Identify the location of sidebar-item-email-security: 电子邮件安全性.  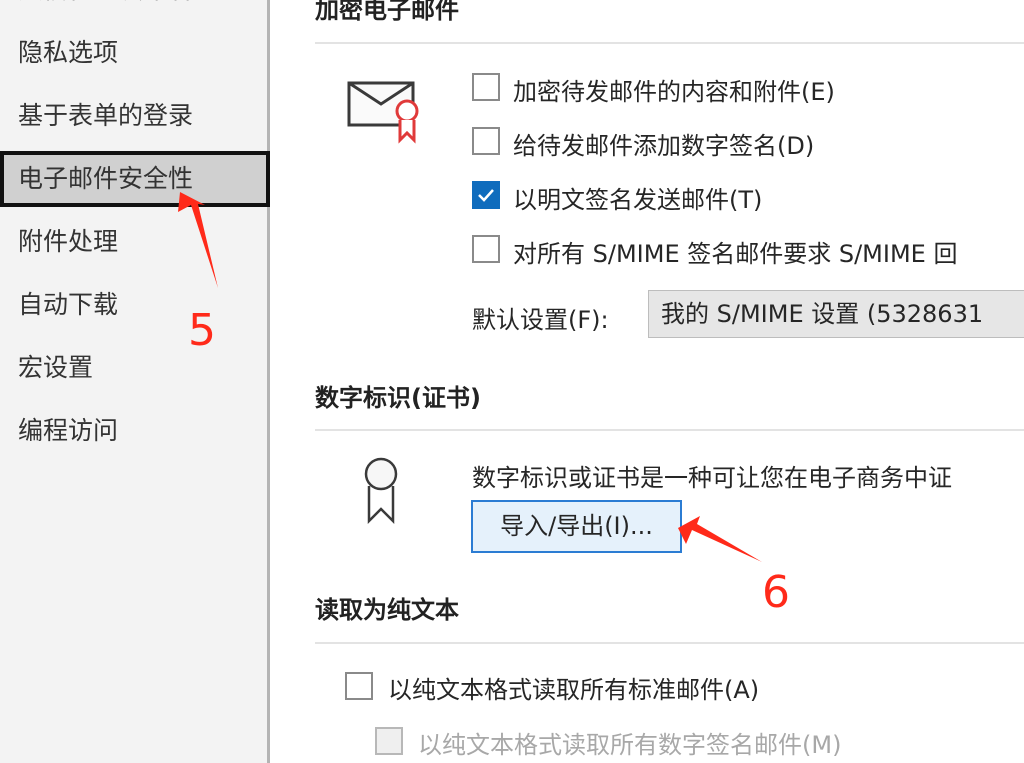
(135, 179).